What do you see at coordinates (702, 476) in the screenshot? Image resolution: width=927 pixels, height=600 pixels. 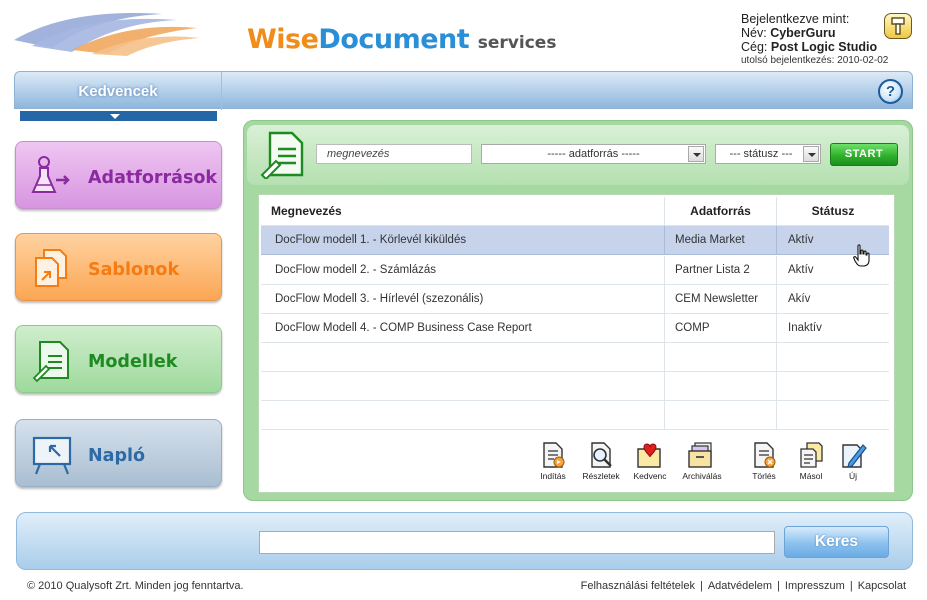 I see `action-label: Archiválás` at bounding box center [702, 476].